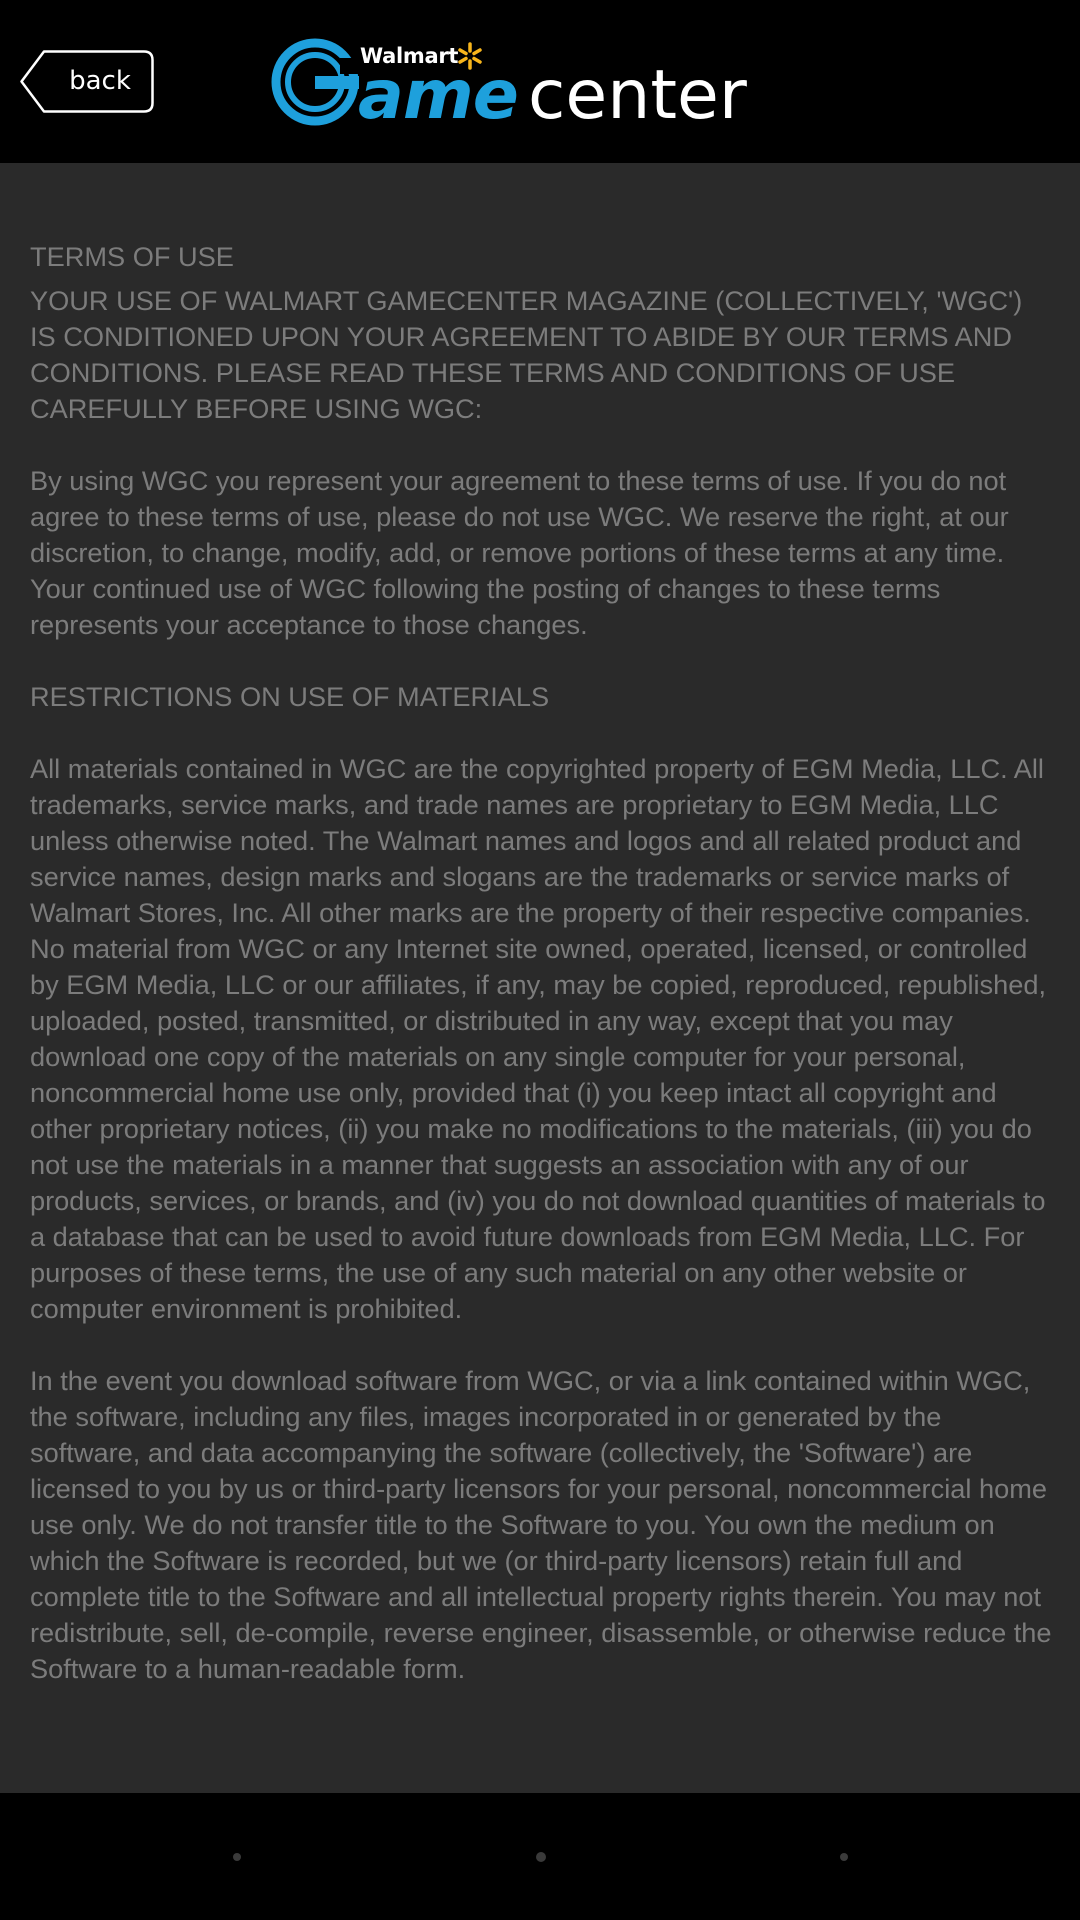  I want to click on nav-home-dot-icon, so click(541, 1857).